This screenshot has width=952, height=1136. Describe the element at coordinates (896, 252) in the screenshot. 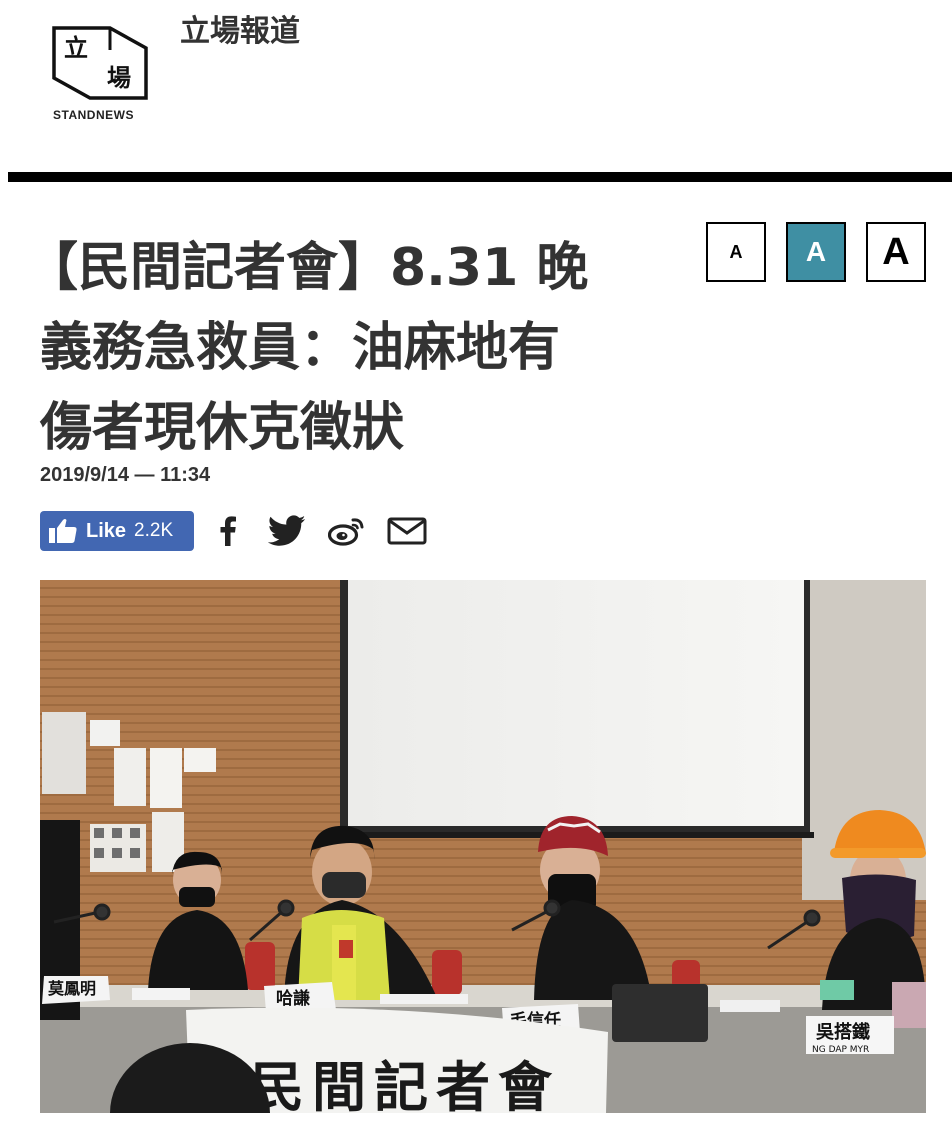

I see `font-size-large-button: A` at that location.